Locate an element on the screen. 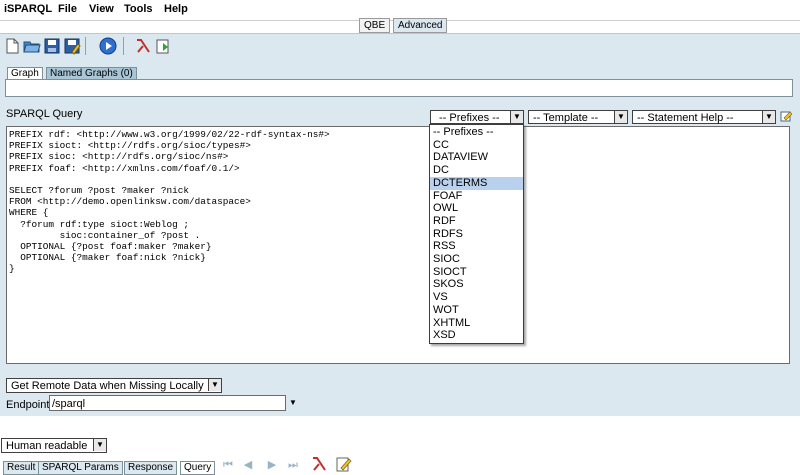 The width and height of the screenshot is (800, 475). tab-query: Query is located at coordinates (198, 468).